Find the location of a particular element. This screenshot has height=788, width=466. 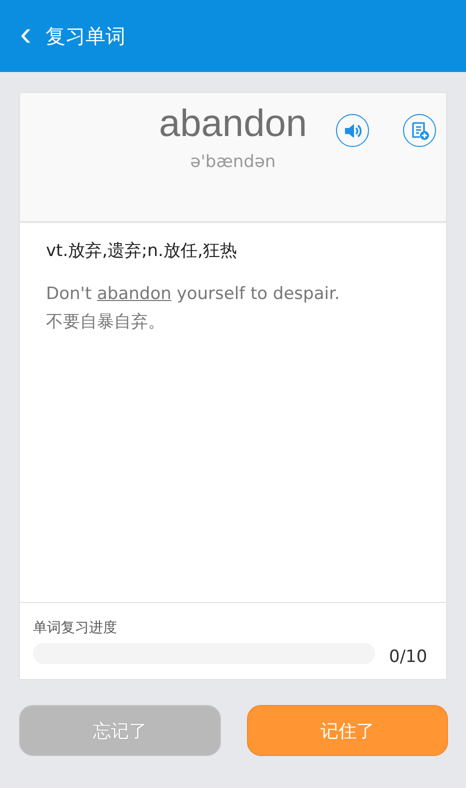

add-note-icon is located at coordinates (419, 130).